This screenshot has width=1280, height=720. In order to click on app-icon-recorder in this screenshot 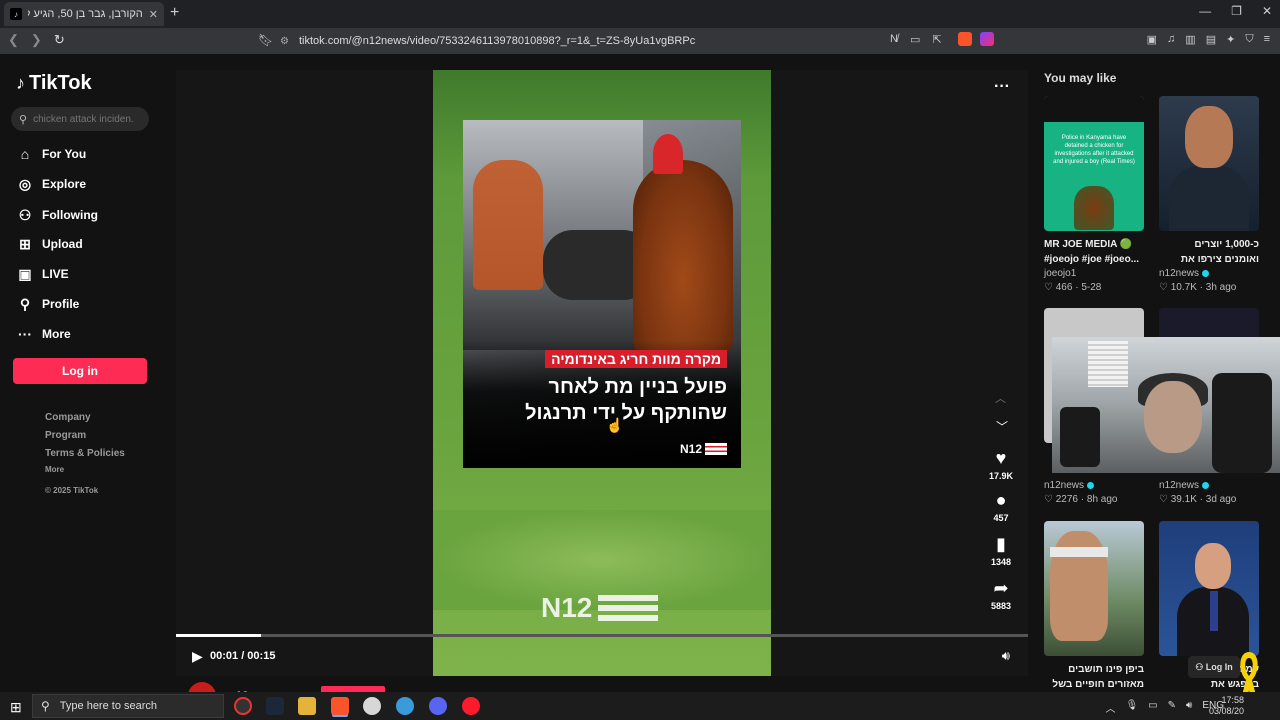, I will do `click(243, 706)`.